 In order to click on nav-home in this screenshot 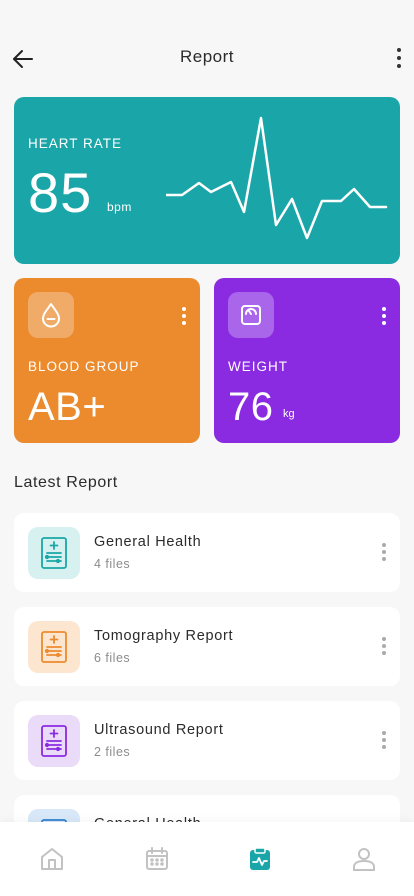, I will do `click(52, 859)`.